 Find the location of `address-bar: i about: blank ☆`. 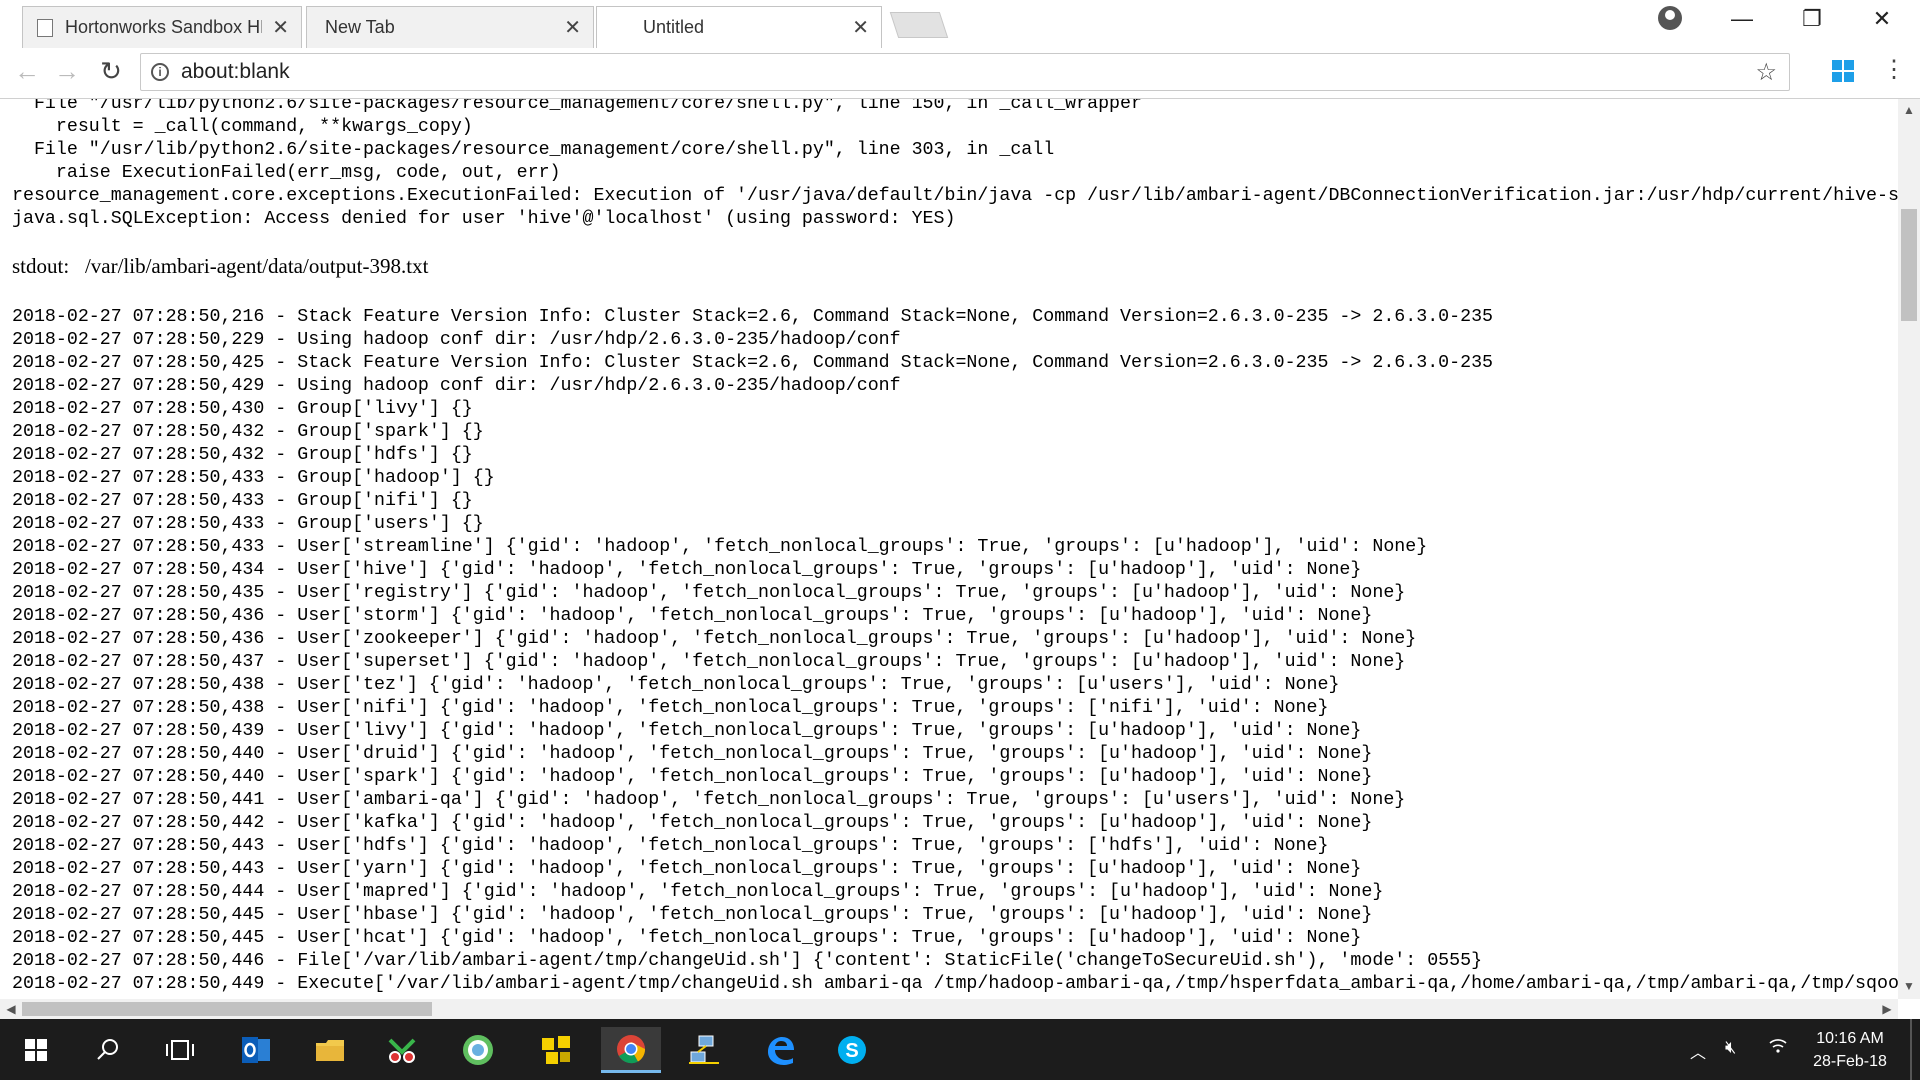

address-bar: i about: blank ☆ is located at coordinates (965, 72).